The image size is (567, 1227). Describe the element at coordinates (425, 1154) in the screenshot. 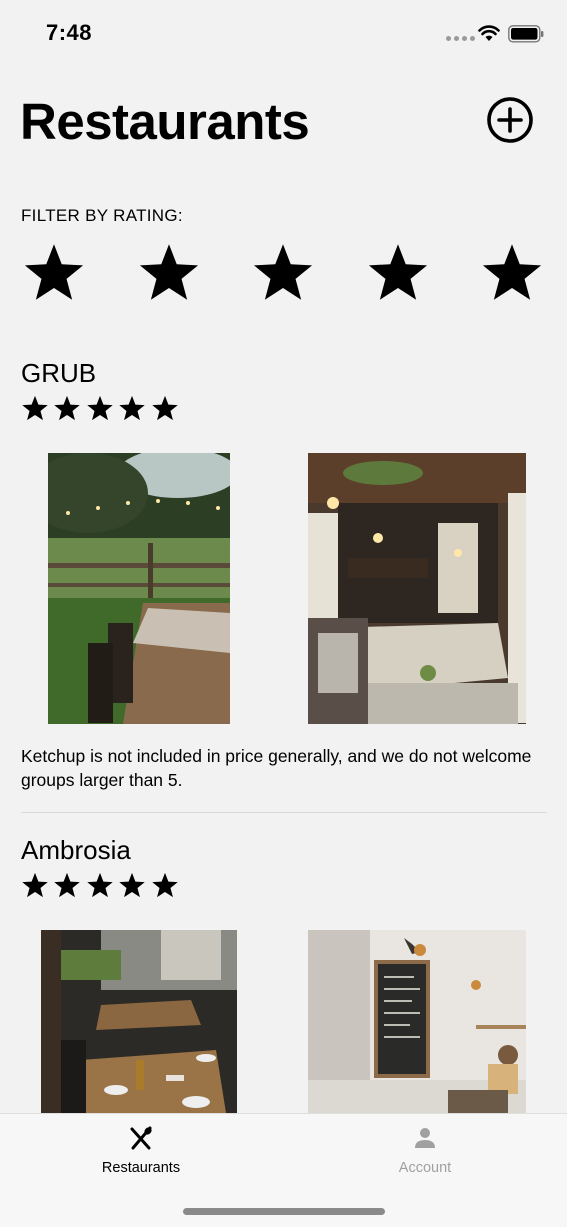

I see `tab-account: Account` at that location.